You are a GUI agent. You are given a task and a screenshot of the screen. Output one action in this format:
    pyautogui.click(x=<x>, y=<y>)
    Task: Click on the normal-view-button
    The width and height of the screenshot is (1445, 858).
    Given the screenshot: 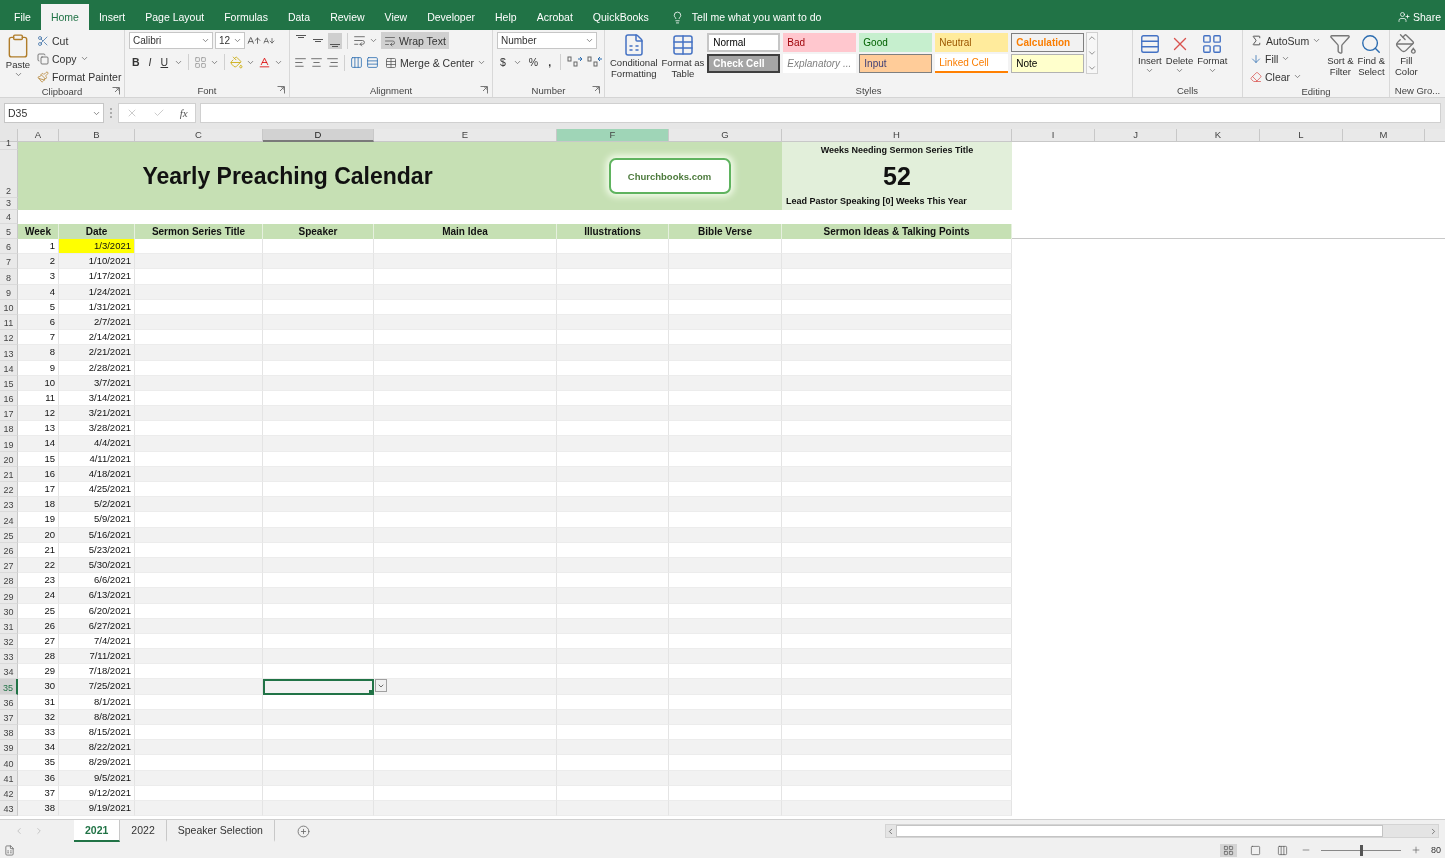 What is the action you would take?
    pyautogui.click(x=1228, y=850)
    